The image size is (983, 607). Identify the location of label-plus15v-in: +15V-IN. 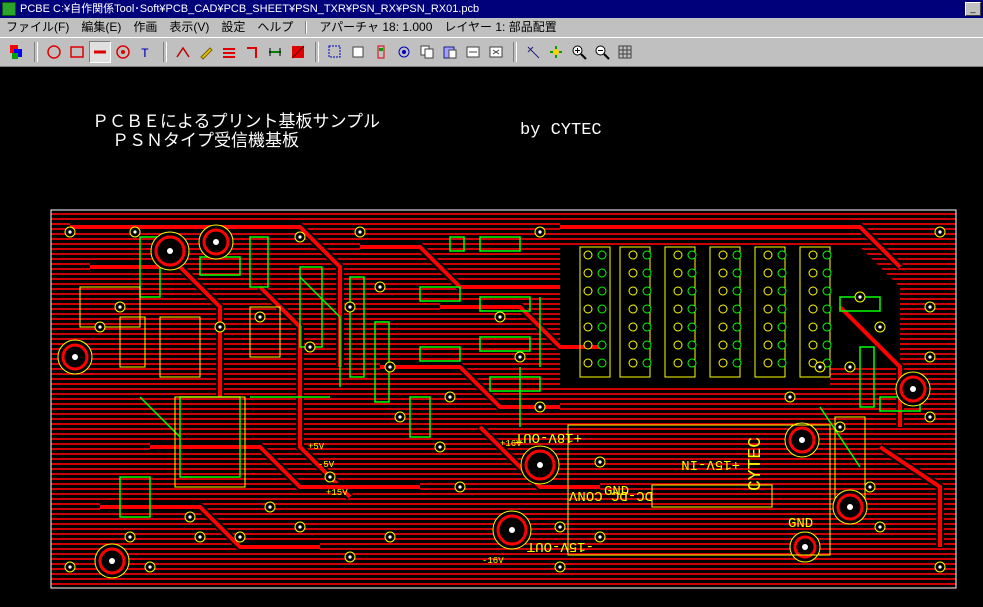
(710, 464).